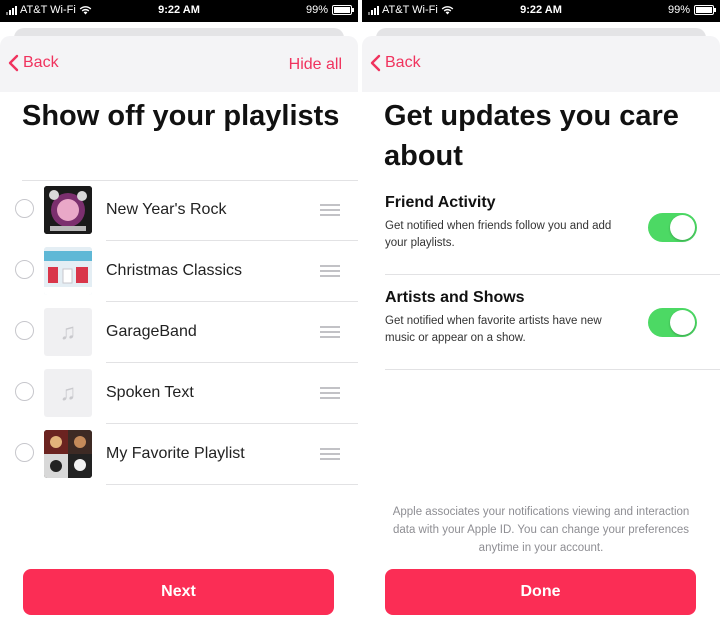 This screenshot has height=635, width=720. I want to click on playlist-row: Christmas Classics, so click(179, 271).